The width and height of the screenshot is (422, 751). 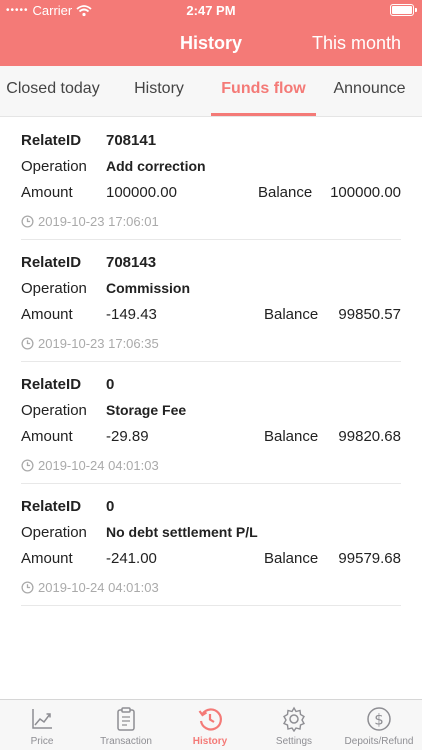 I want to click on tab-bar-item-deposit-refund: $ Depoits/Refund, so click(x=379, y=725).